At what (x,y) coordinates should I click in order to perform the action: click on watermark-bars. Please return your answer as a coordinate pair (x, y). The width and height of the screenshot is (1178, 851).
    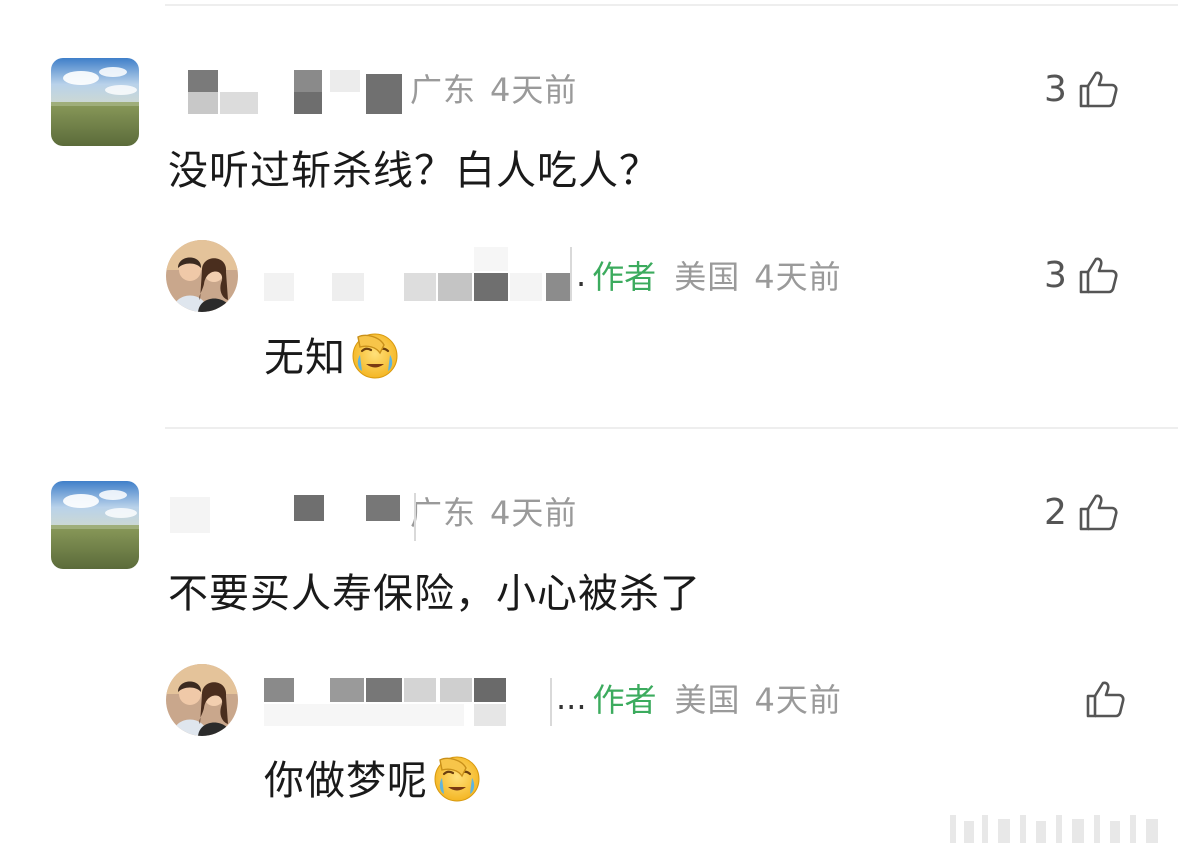
    Looking at the image, I should click on (1054, 829).